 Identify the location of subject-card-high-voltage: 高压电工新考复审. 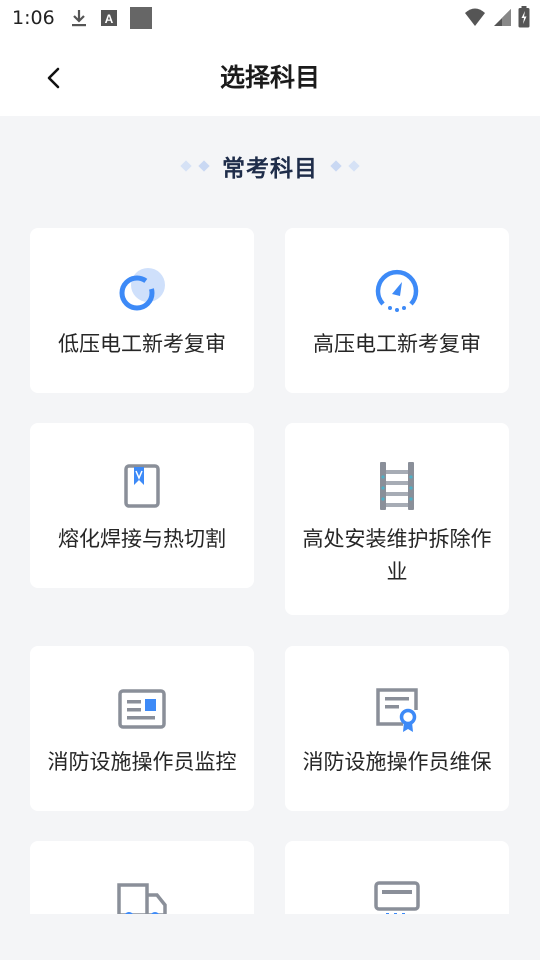
(397, 310).